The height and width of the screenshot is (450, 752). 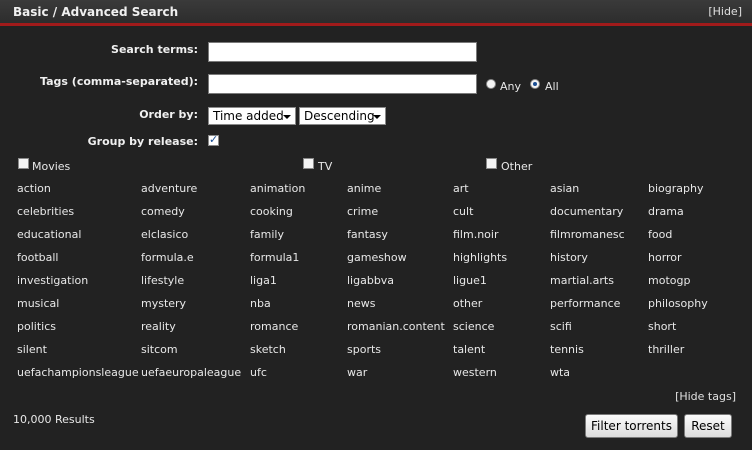 What do you see at coordinates (357, 372) in the screenshot?
I see `tag-link: war` at bounding box center [357, 372].